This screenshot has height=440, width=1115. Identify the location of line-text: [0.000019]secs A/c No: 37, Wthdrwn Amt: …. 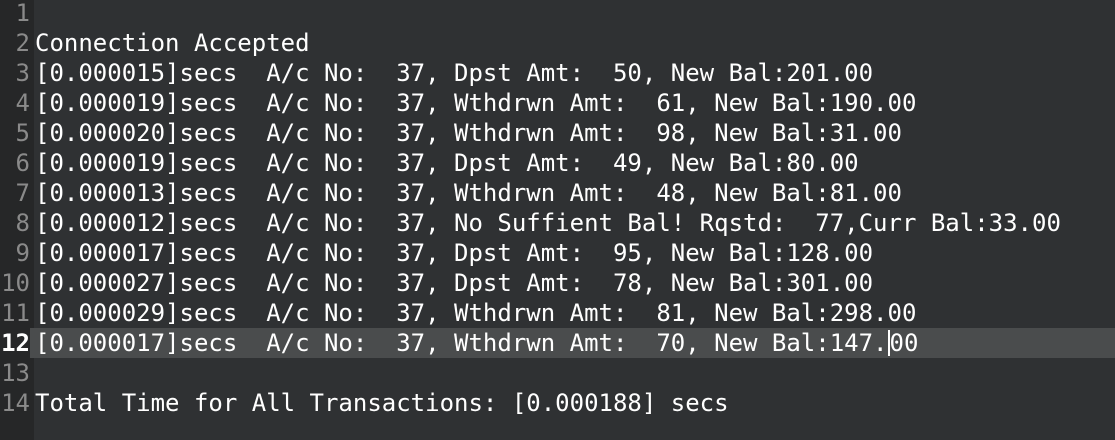
(476, 103).